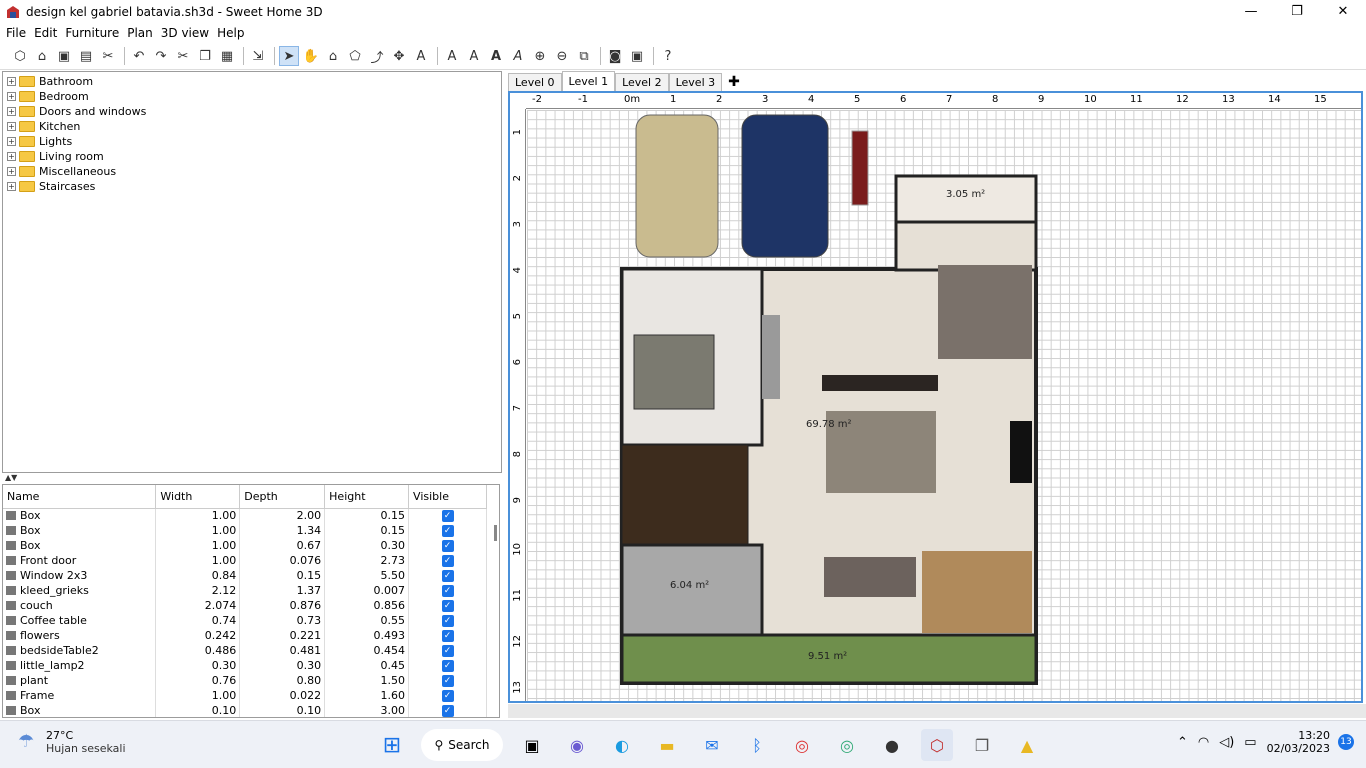  What do you see at coordinates (205, 56) in the screenshot?
I see `copy-icon: ❐` at bounding box center [205, 56].